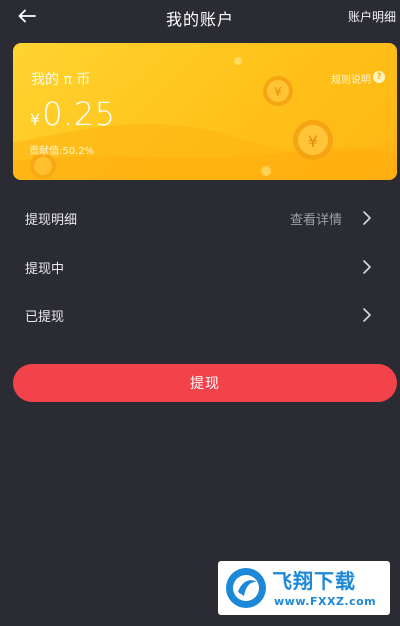 This screenshot has height=626, width=400. What do you see at coordinates (35, 119) in the screenshot?
I see `currency-symbol: ¥` at bounding box center [35, 119].